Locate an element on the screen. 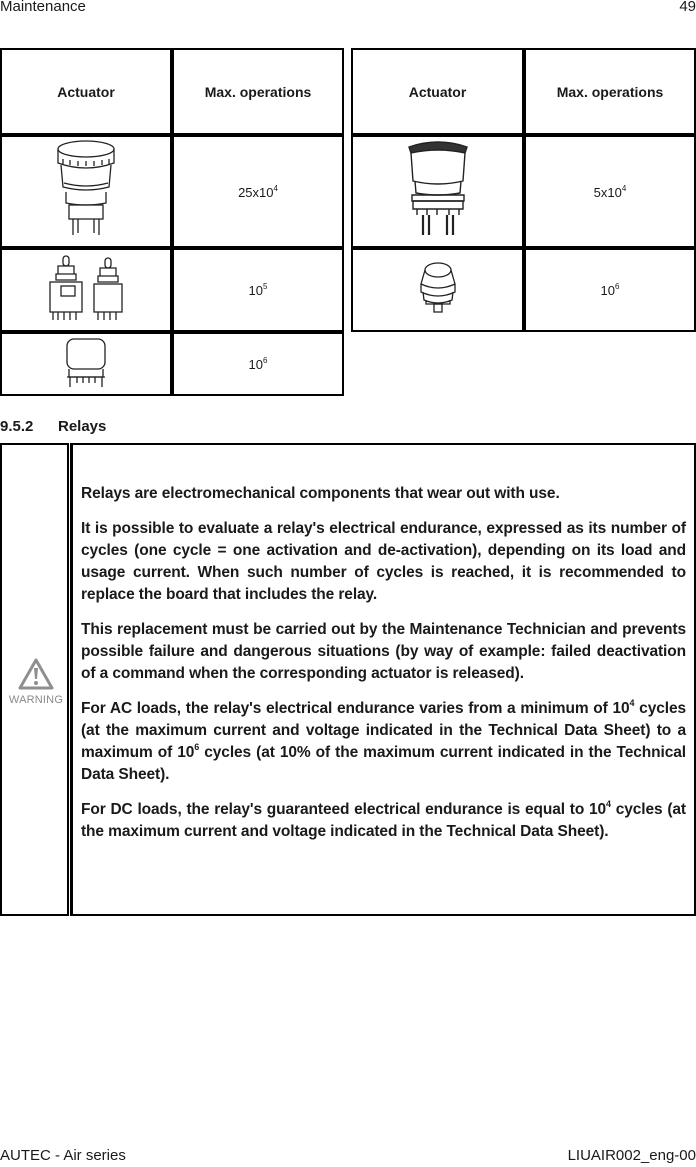 The image size is (696, 1167). square-push-button-icon is located at coordinates (86, 362).